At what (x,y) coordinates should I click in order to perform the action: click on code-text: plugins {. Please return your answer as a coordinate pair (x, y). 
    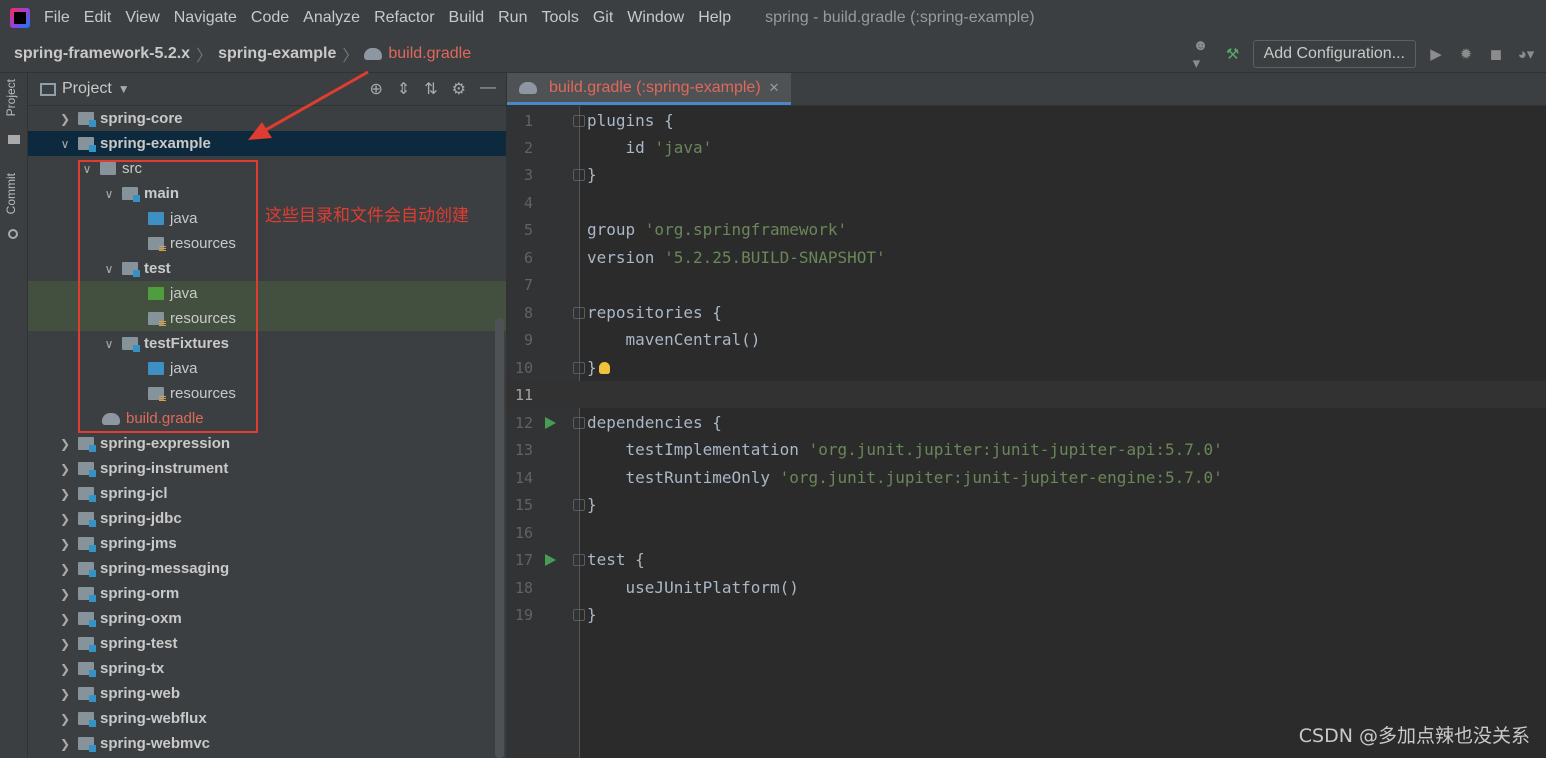
    Looking at the image, I should click on (630, 120).